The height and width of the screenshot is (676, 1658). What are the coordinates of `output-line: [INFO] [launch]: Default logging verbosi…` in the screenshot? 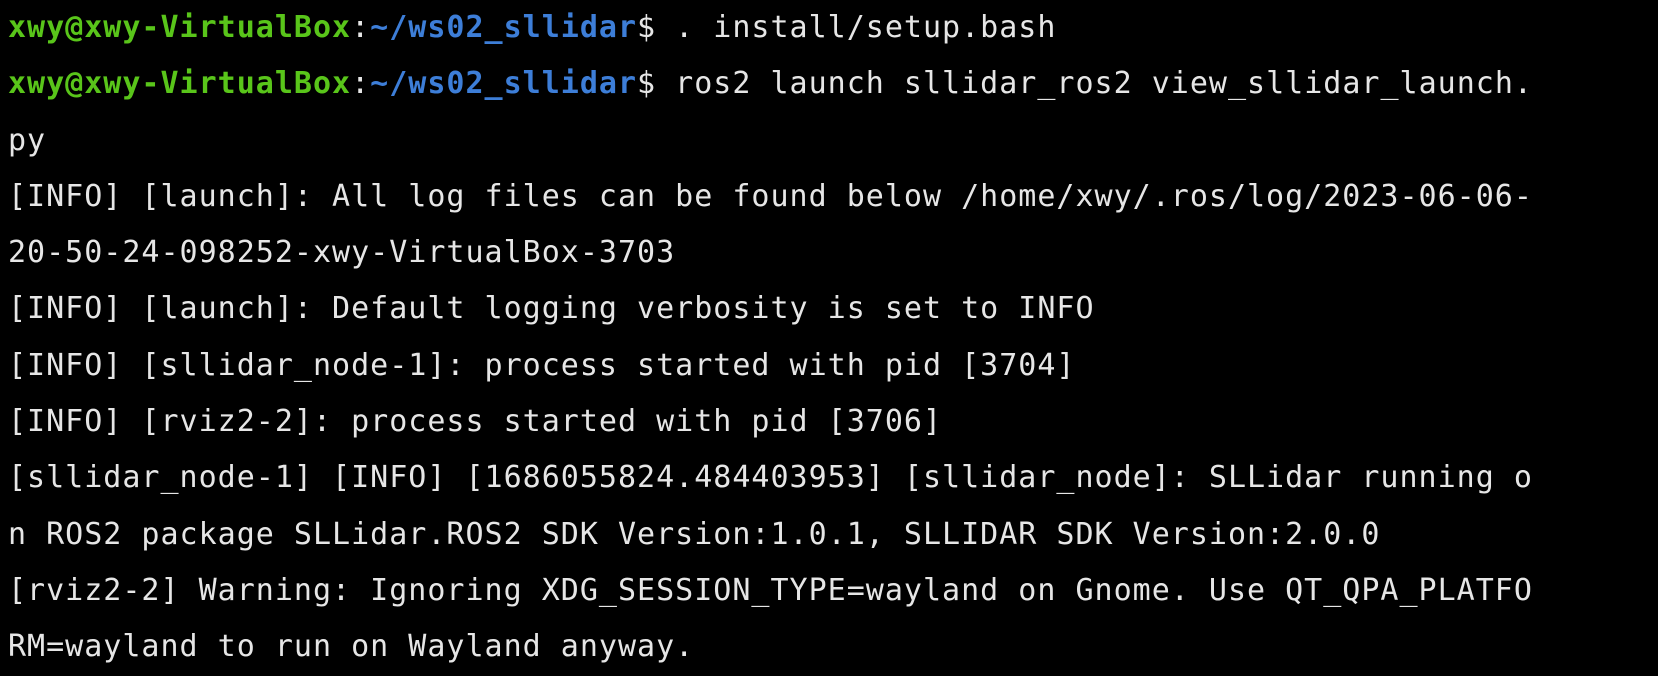 It's located at (551, 309).